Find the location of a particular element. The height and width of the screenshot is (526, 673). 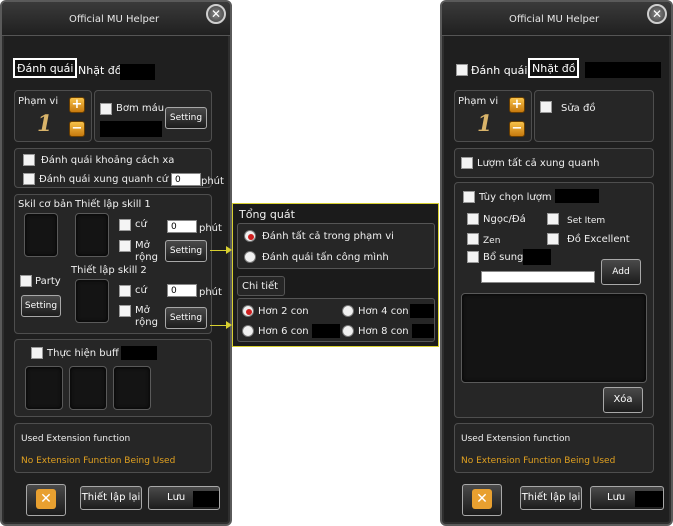

extra-item-list is located at coordinates (554, 338).